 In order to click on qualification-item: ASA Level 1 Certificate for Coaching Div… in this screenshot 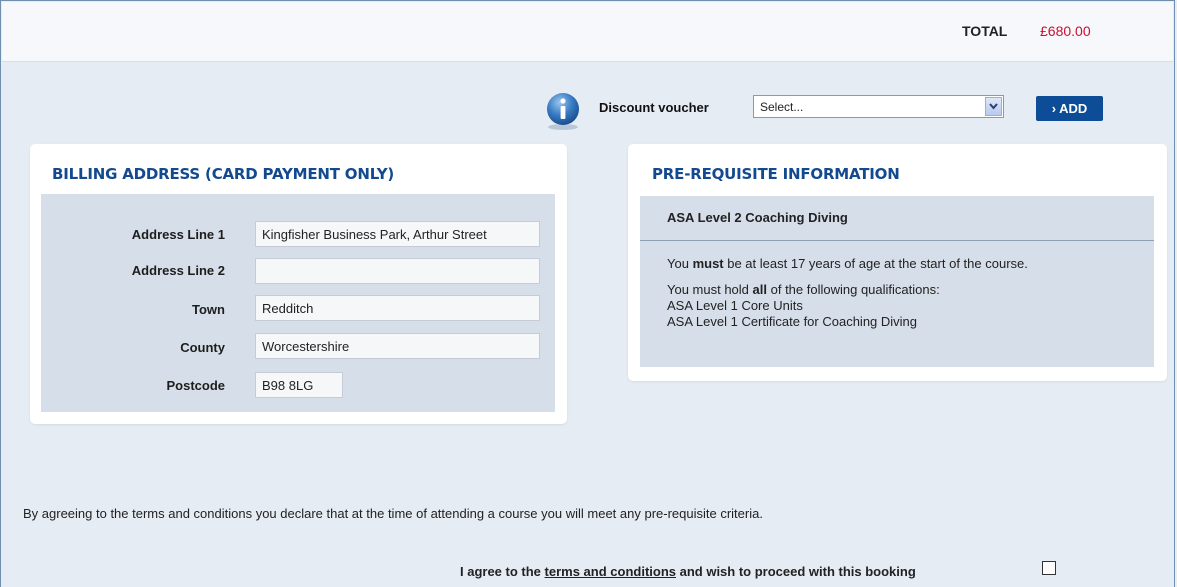, I will do `click(792, 321)`.